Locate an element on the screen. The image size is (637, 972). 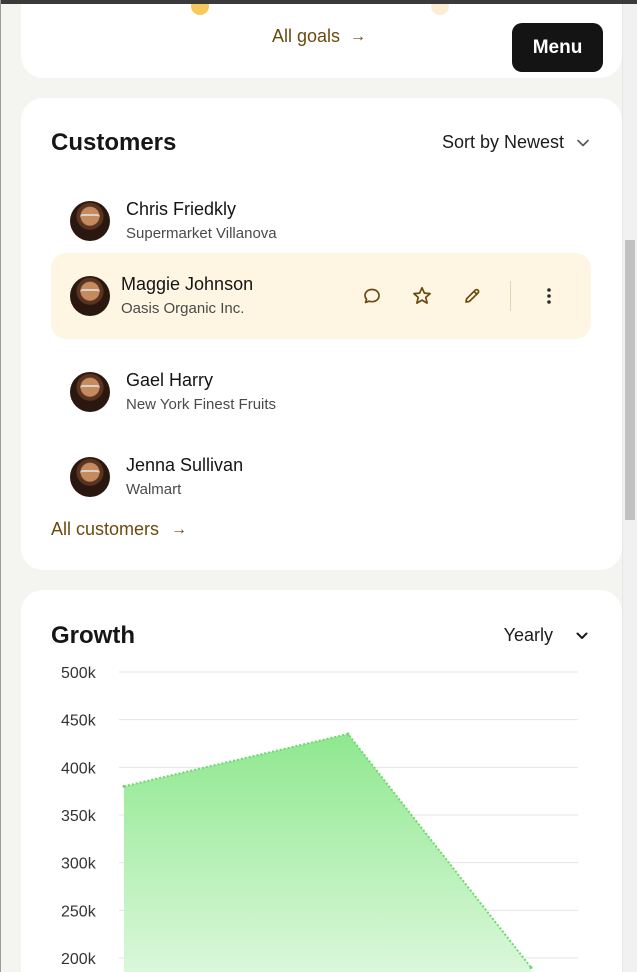
chat-bubble-icon is located at coordinates (372, 296).